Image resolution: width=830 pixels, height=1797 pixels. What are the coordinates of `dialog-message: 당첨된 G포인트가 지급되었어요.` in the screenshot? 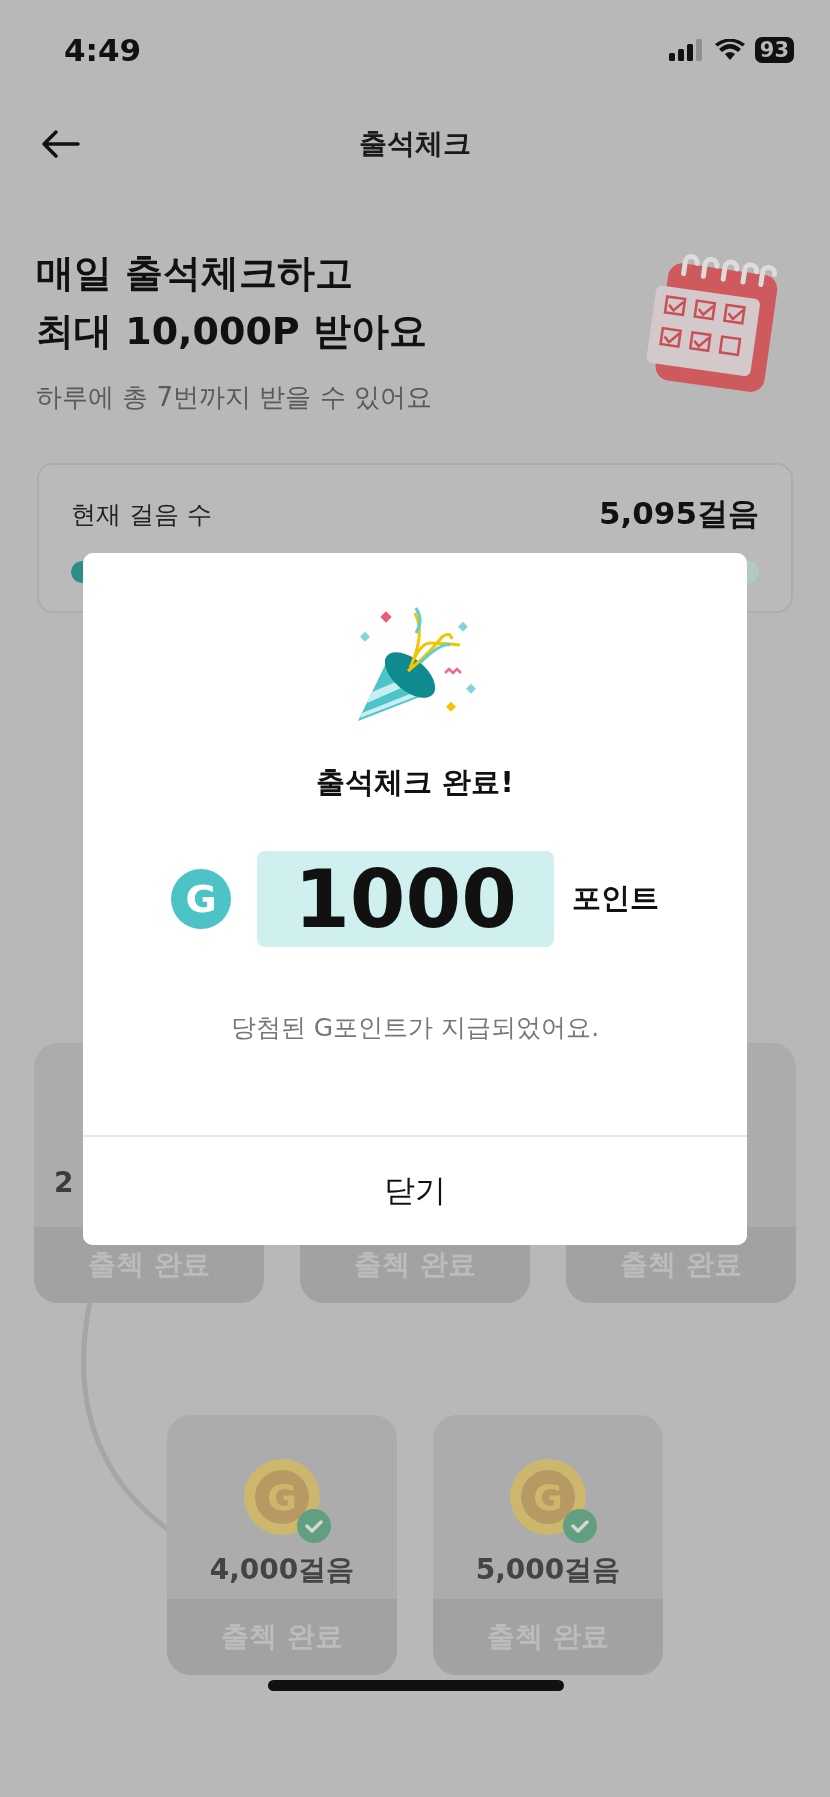 It's located at (415, 1028).